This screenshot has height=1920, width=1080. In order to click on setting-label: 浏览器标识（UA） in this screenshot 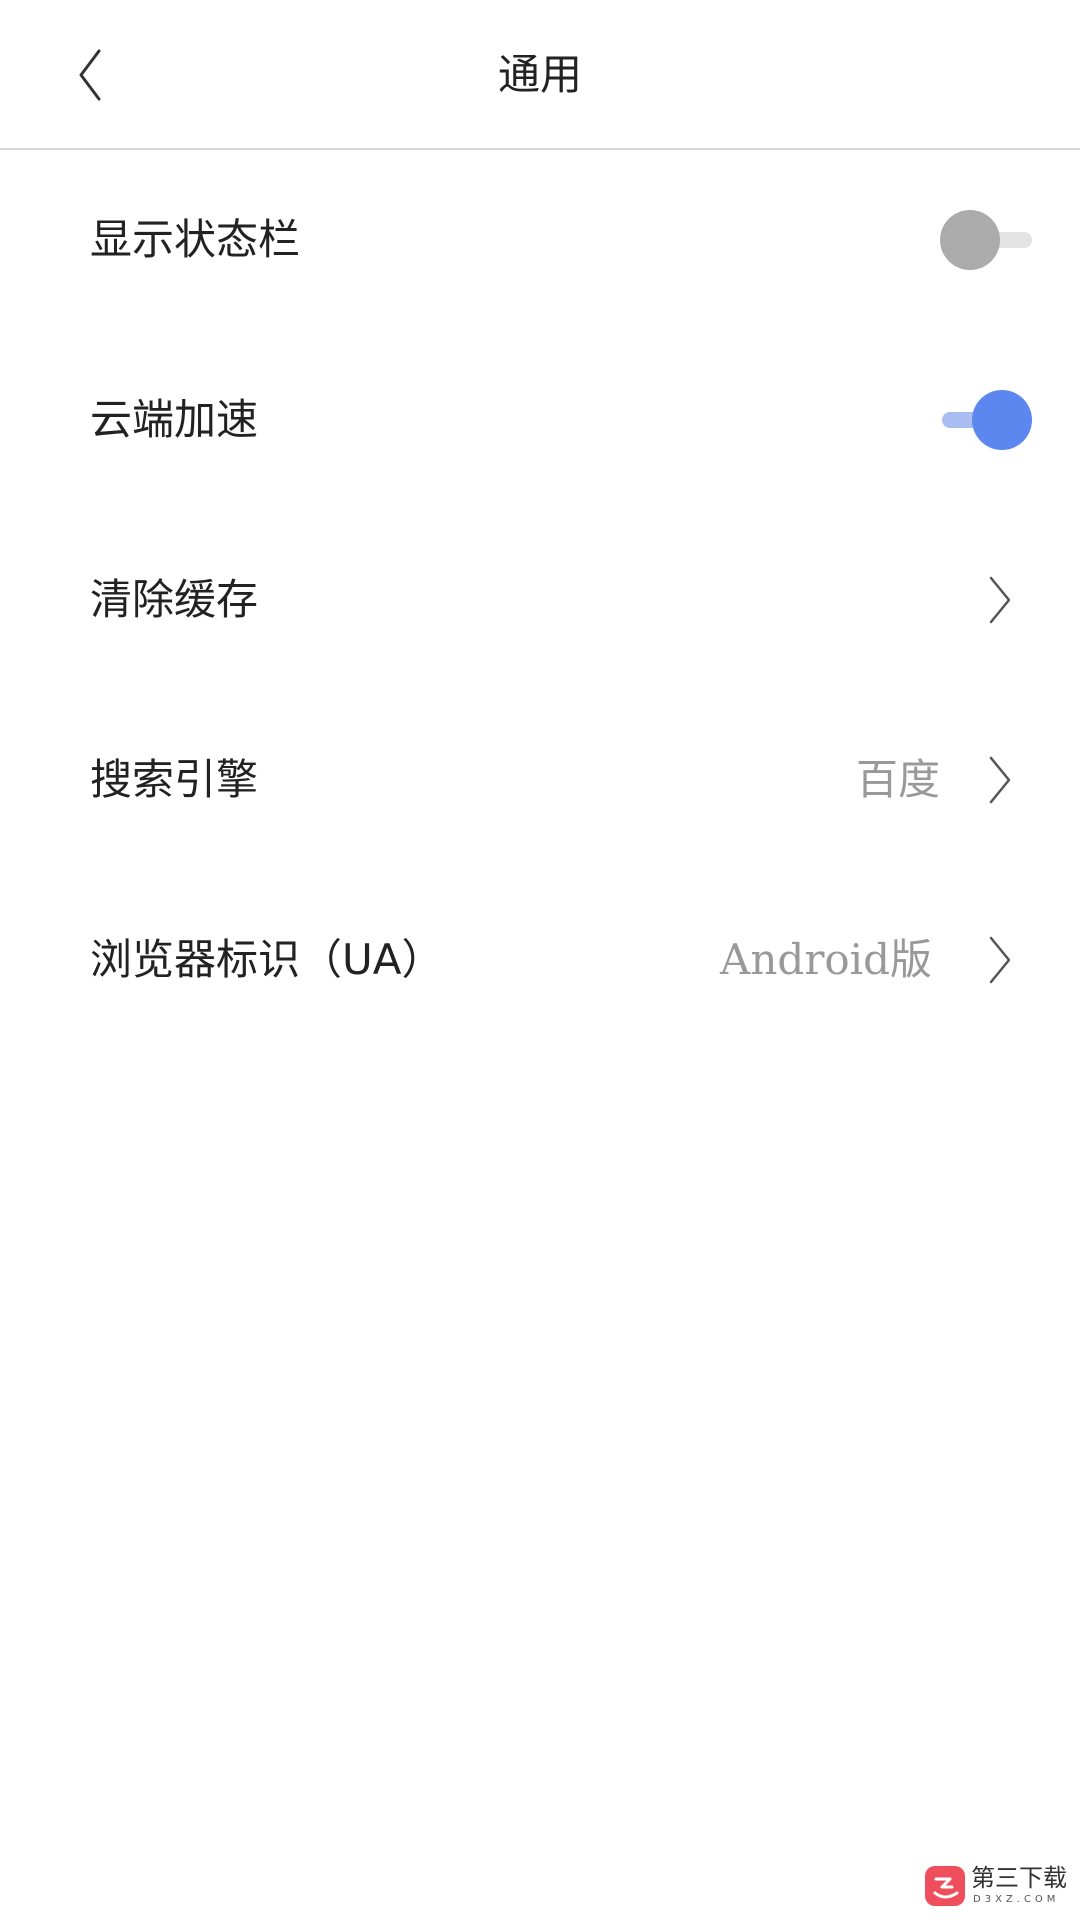, I will do `click(267, 959)`.